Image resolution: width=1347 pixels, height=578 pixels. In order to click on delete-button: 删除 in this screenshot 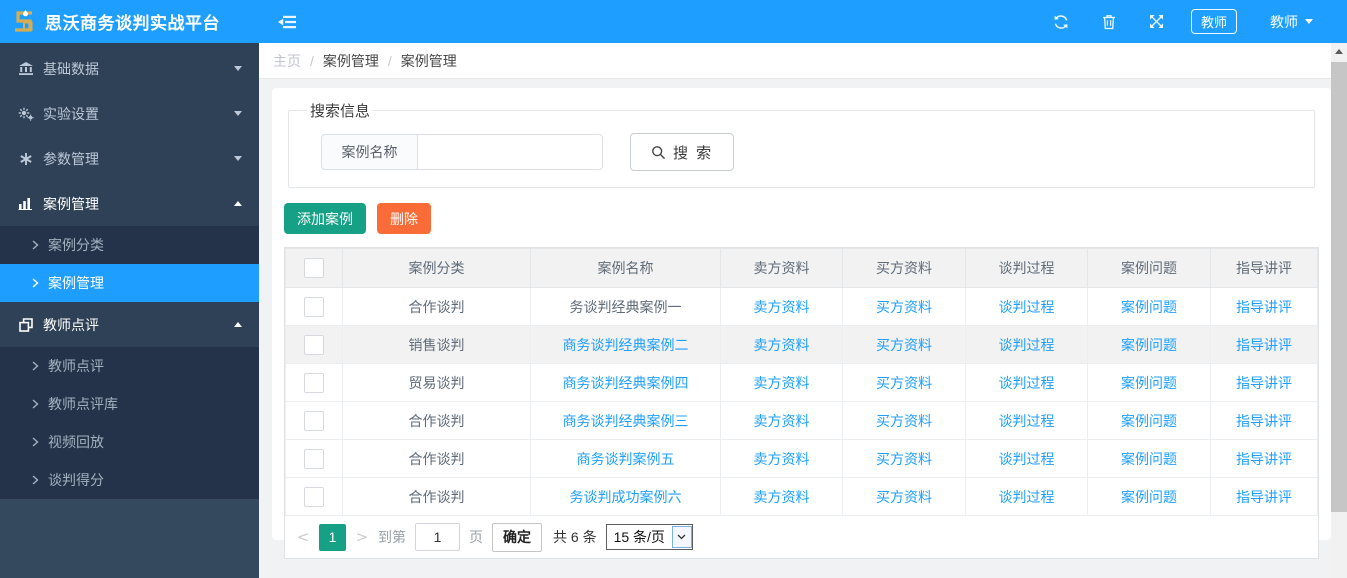, I will do `click(404, 218)`.